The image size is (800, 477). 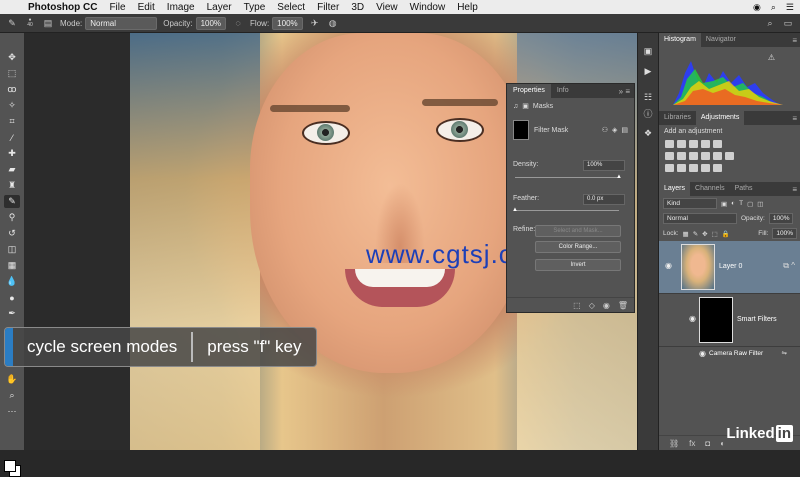 What do you see at coordinates (428, 7) in the screenshot?
I see `menu-window: Window` at bounding box center [428, 7].